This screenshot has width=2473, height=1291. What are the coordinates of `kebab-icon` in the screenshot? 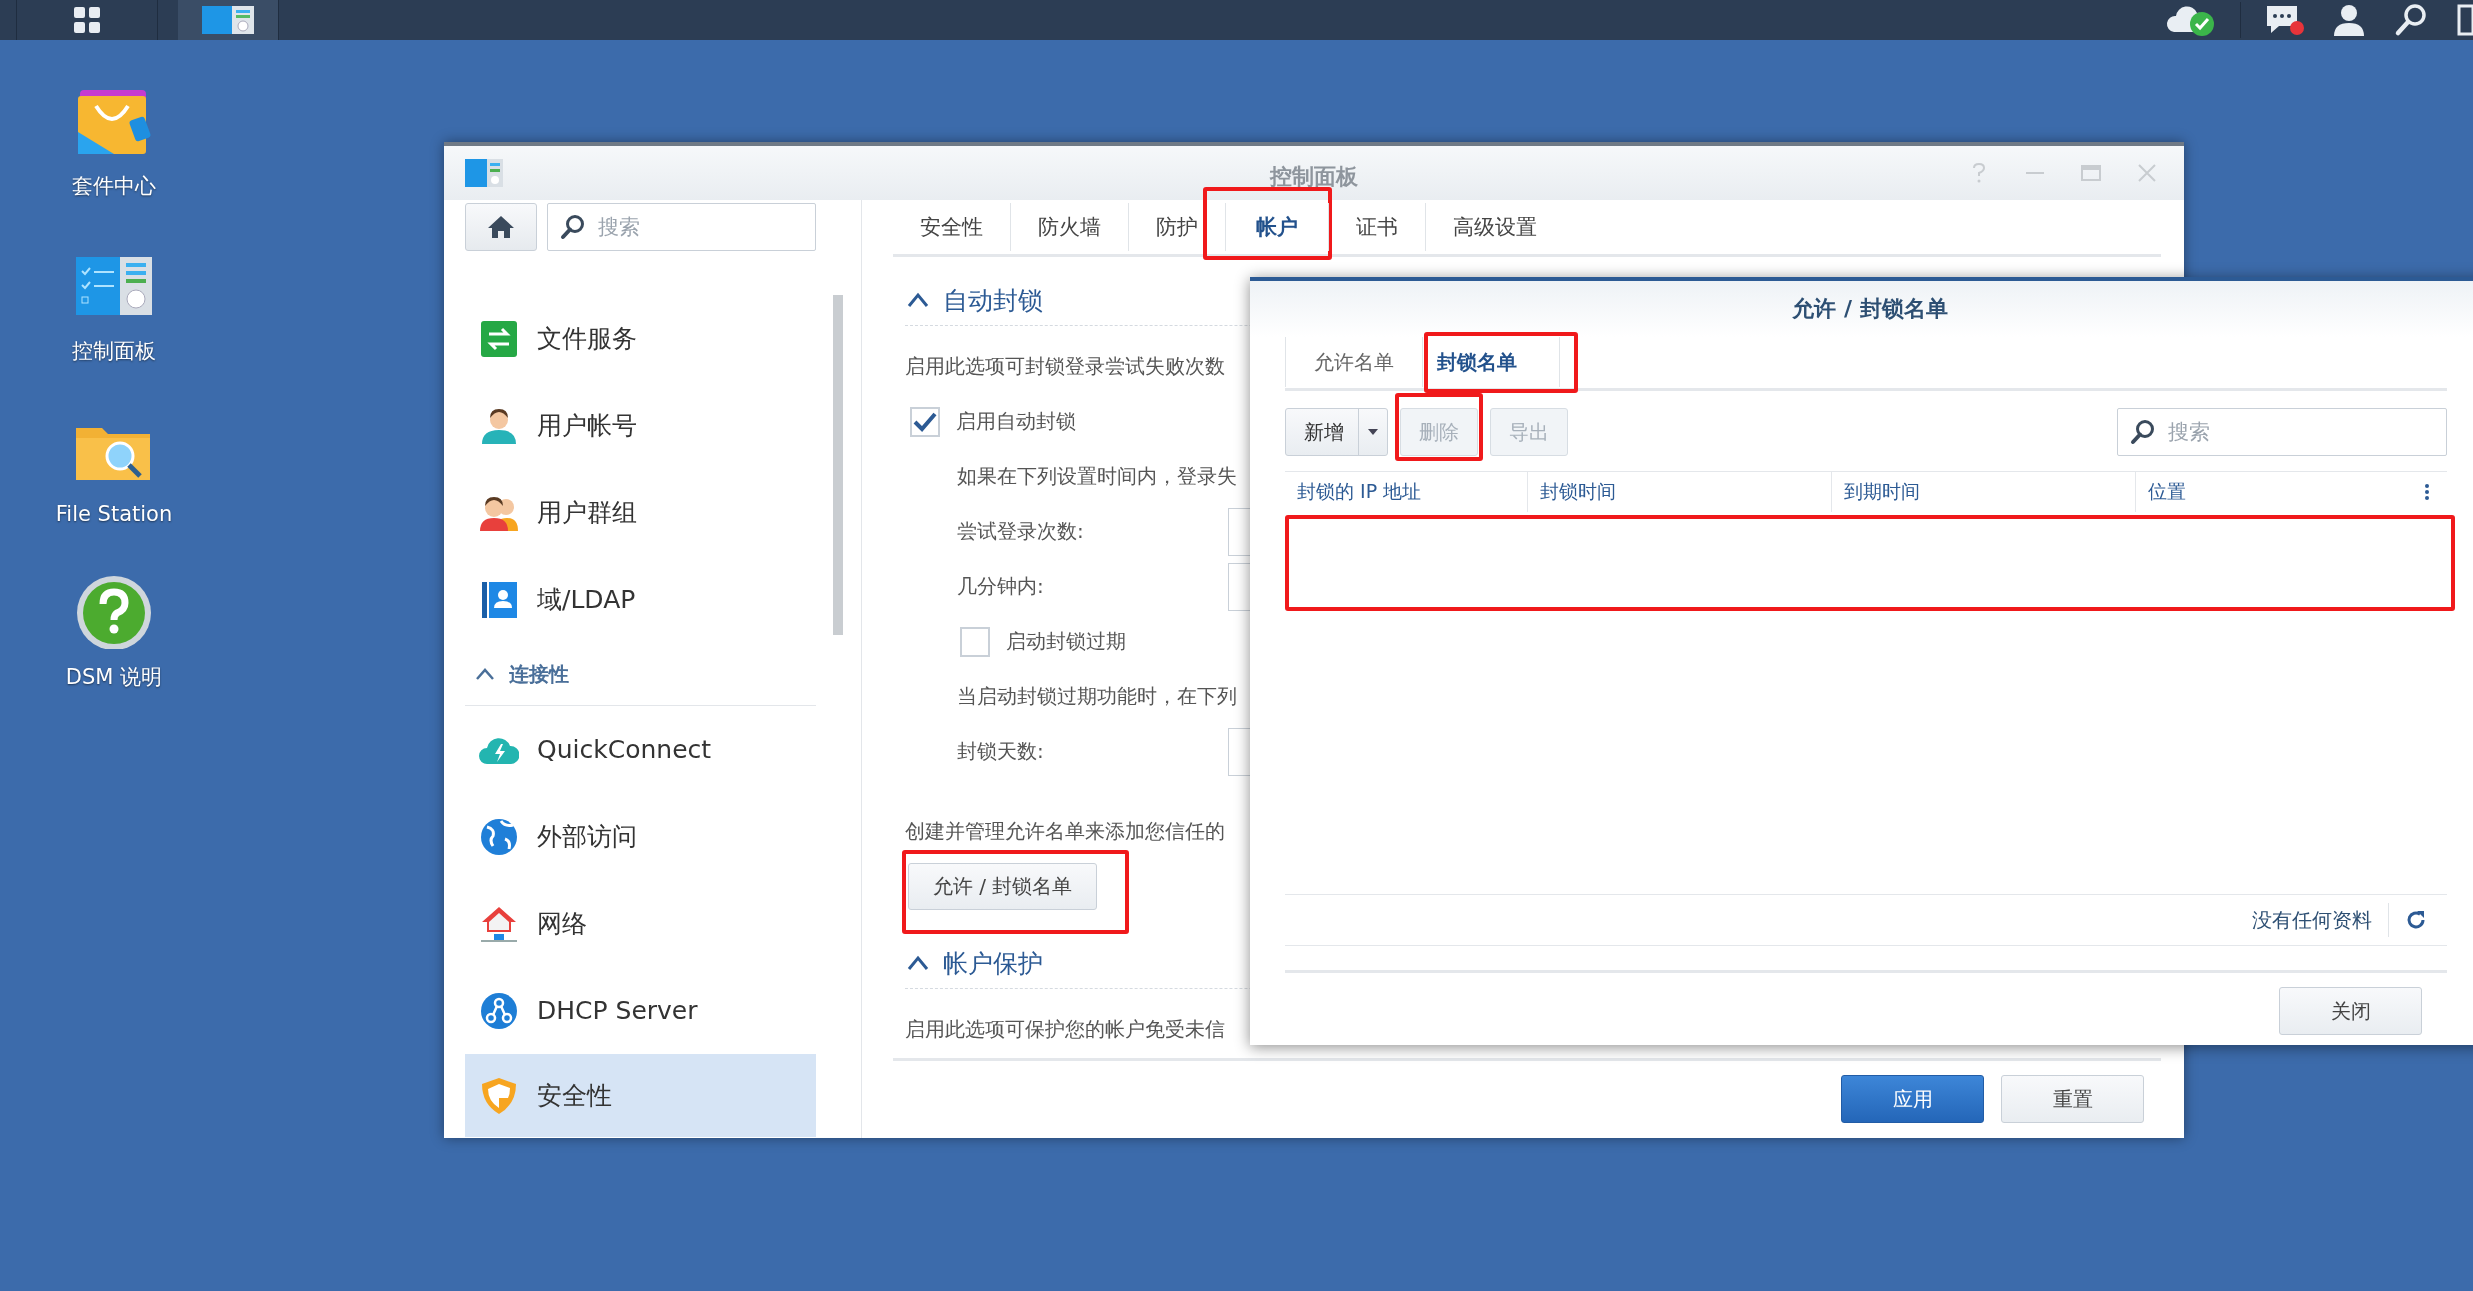 It's located at (2427, 492).